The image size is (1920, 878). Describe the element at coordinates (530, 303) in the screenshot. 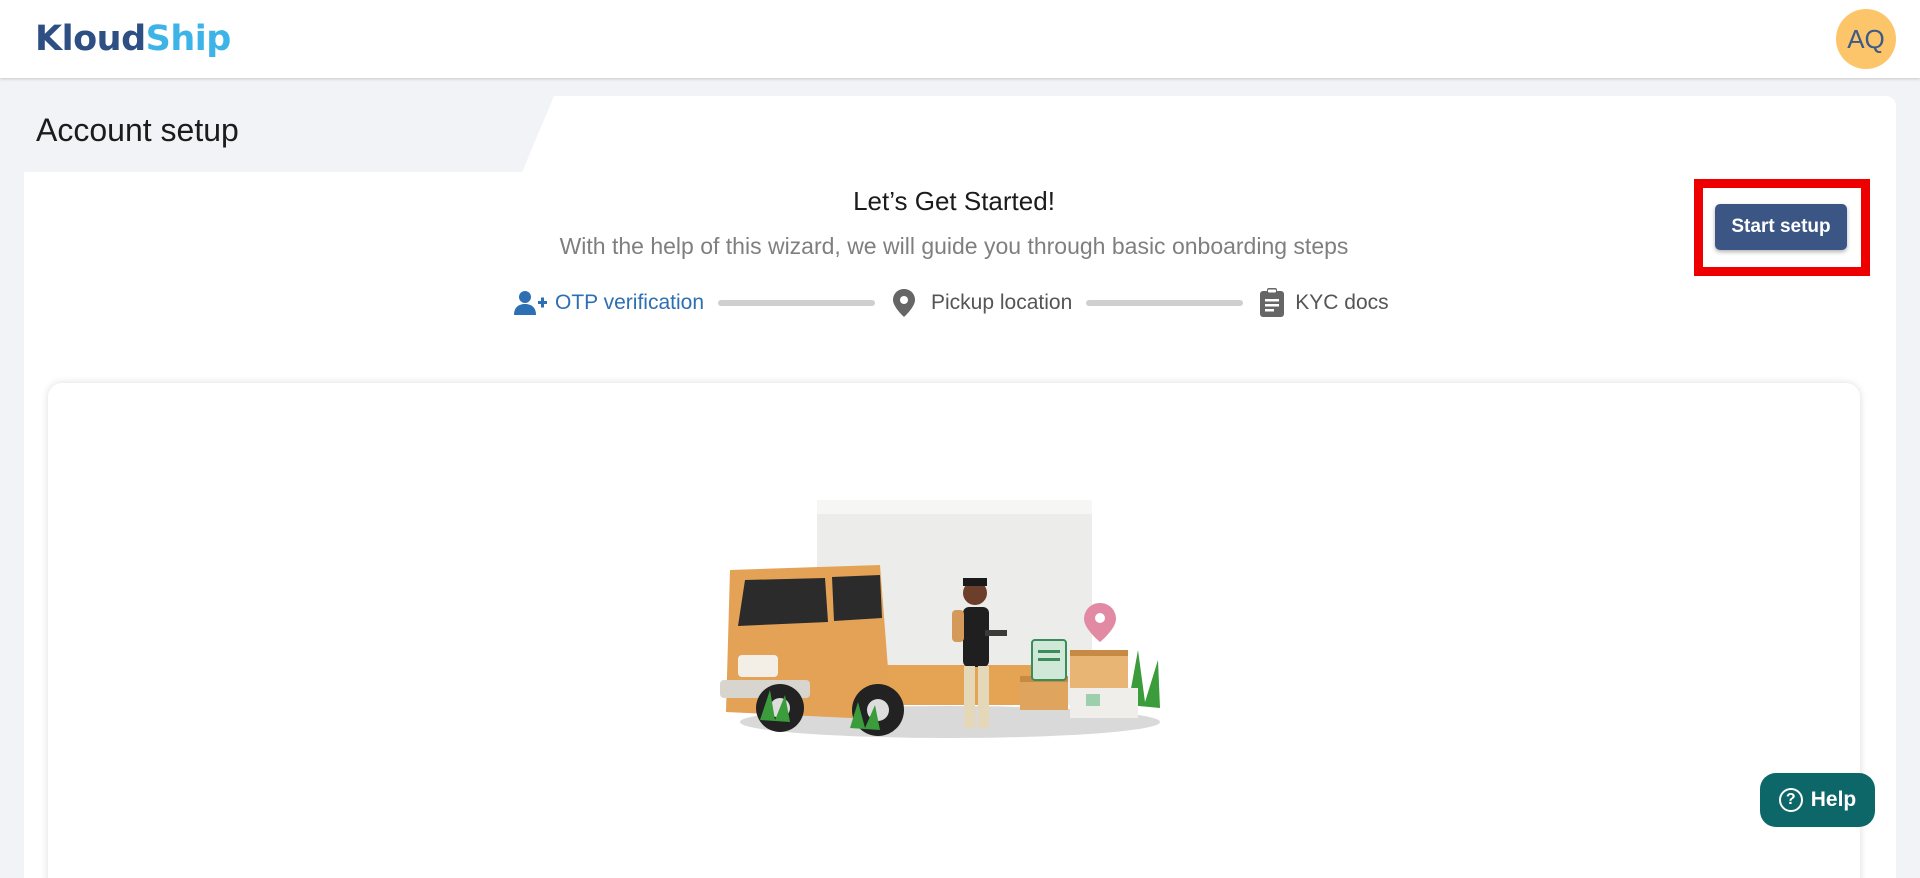

I see `add-user-icon` at that location.